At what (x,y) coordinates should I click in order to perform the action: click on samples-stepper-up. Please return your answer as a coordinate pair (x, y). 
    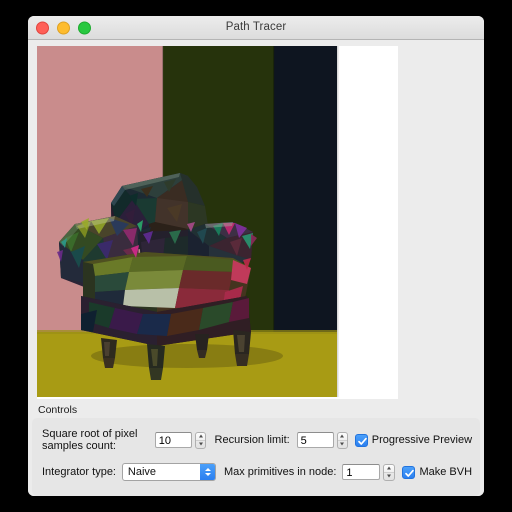
    Looking at the image, I should click on (200, 437).